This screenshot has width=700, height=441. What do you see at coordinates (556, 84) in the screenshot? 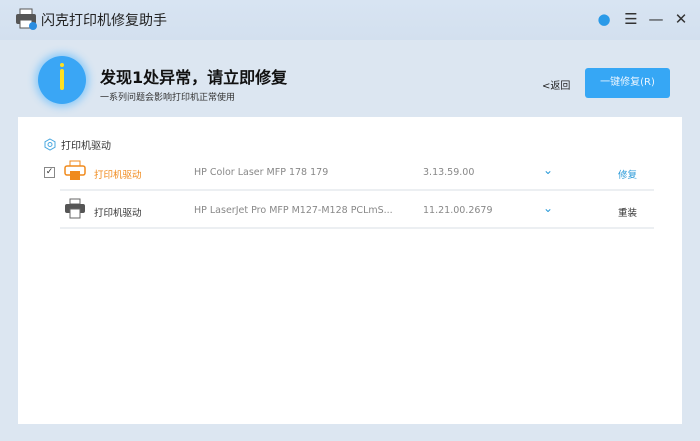
I see `back-link: <返回` at bounding box center [556, 84].